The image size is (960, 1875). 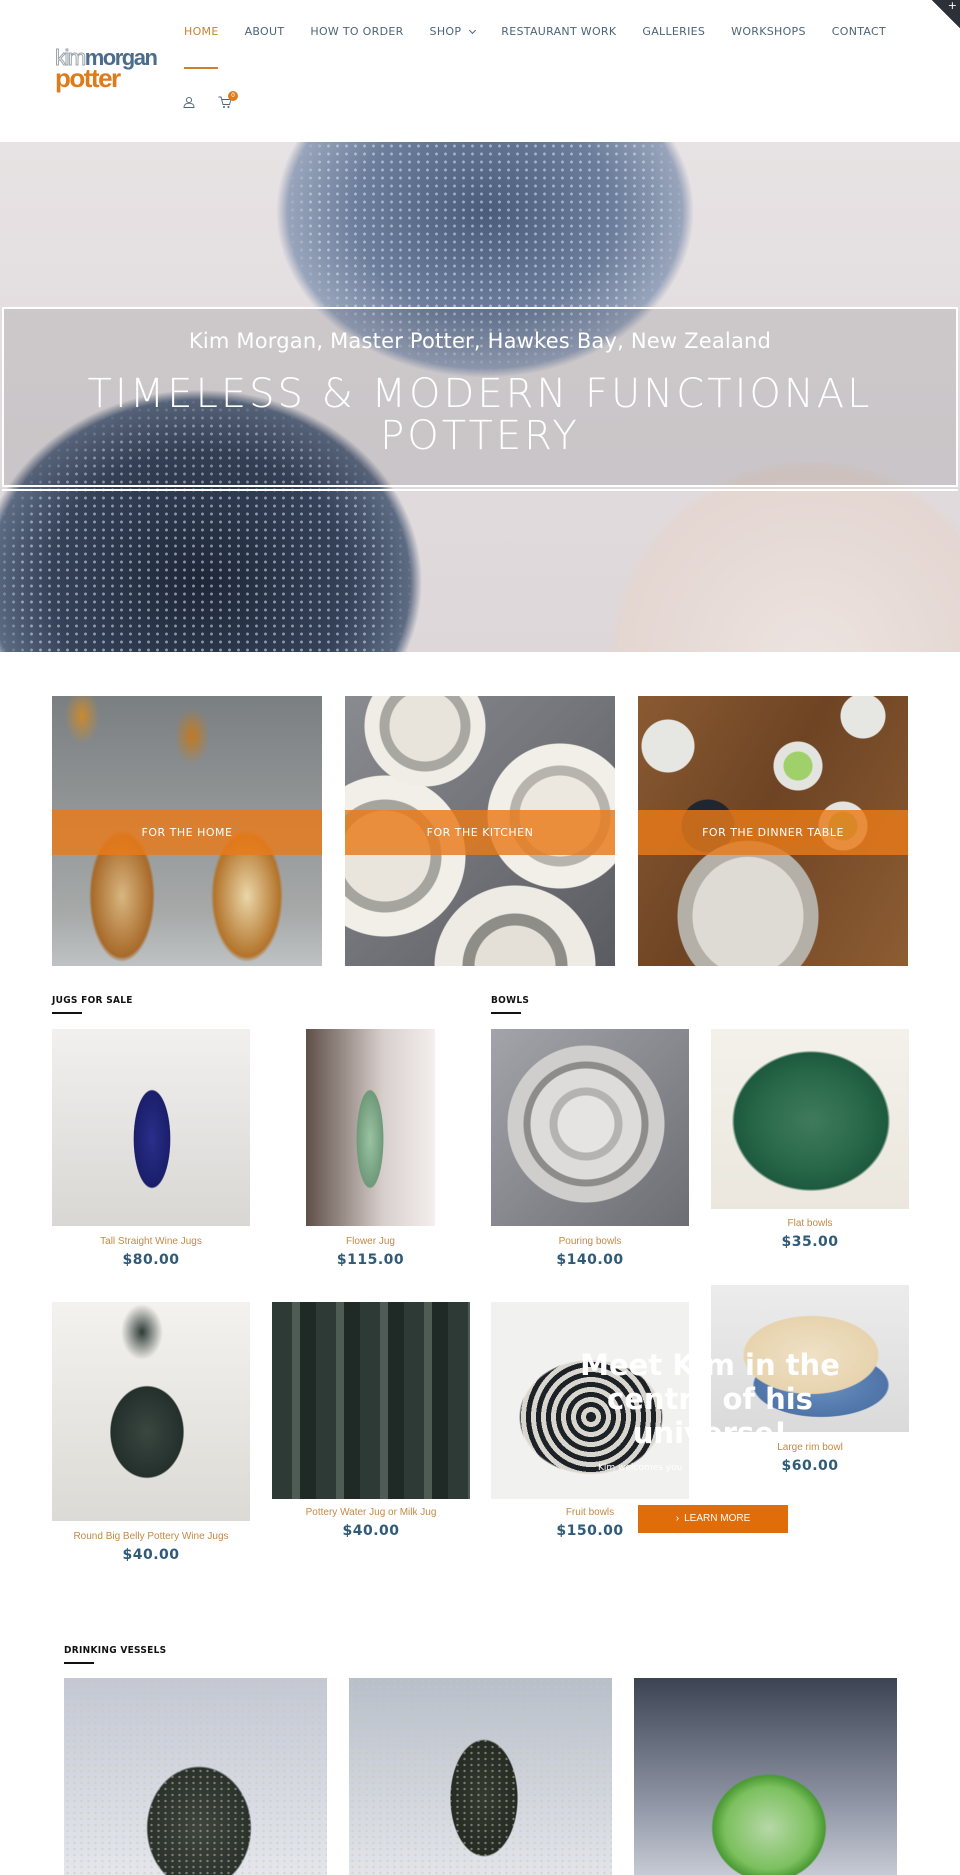 What do you see at coordinates (189, 102) in the screenshot?
I see `user-icon` at bounding box center [189, 102].